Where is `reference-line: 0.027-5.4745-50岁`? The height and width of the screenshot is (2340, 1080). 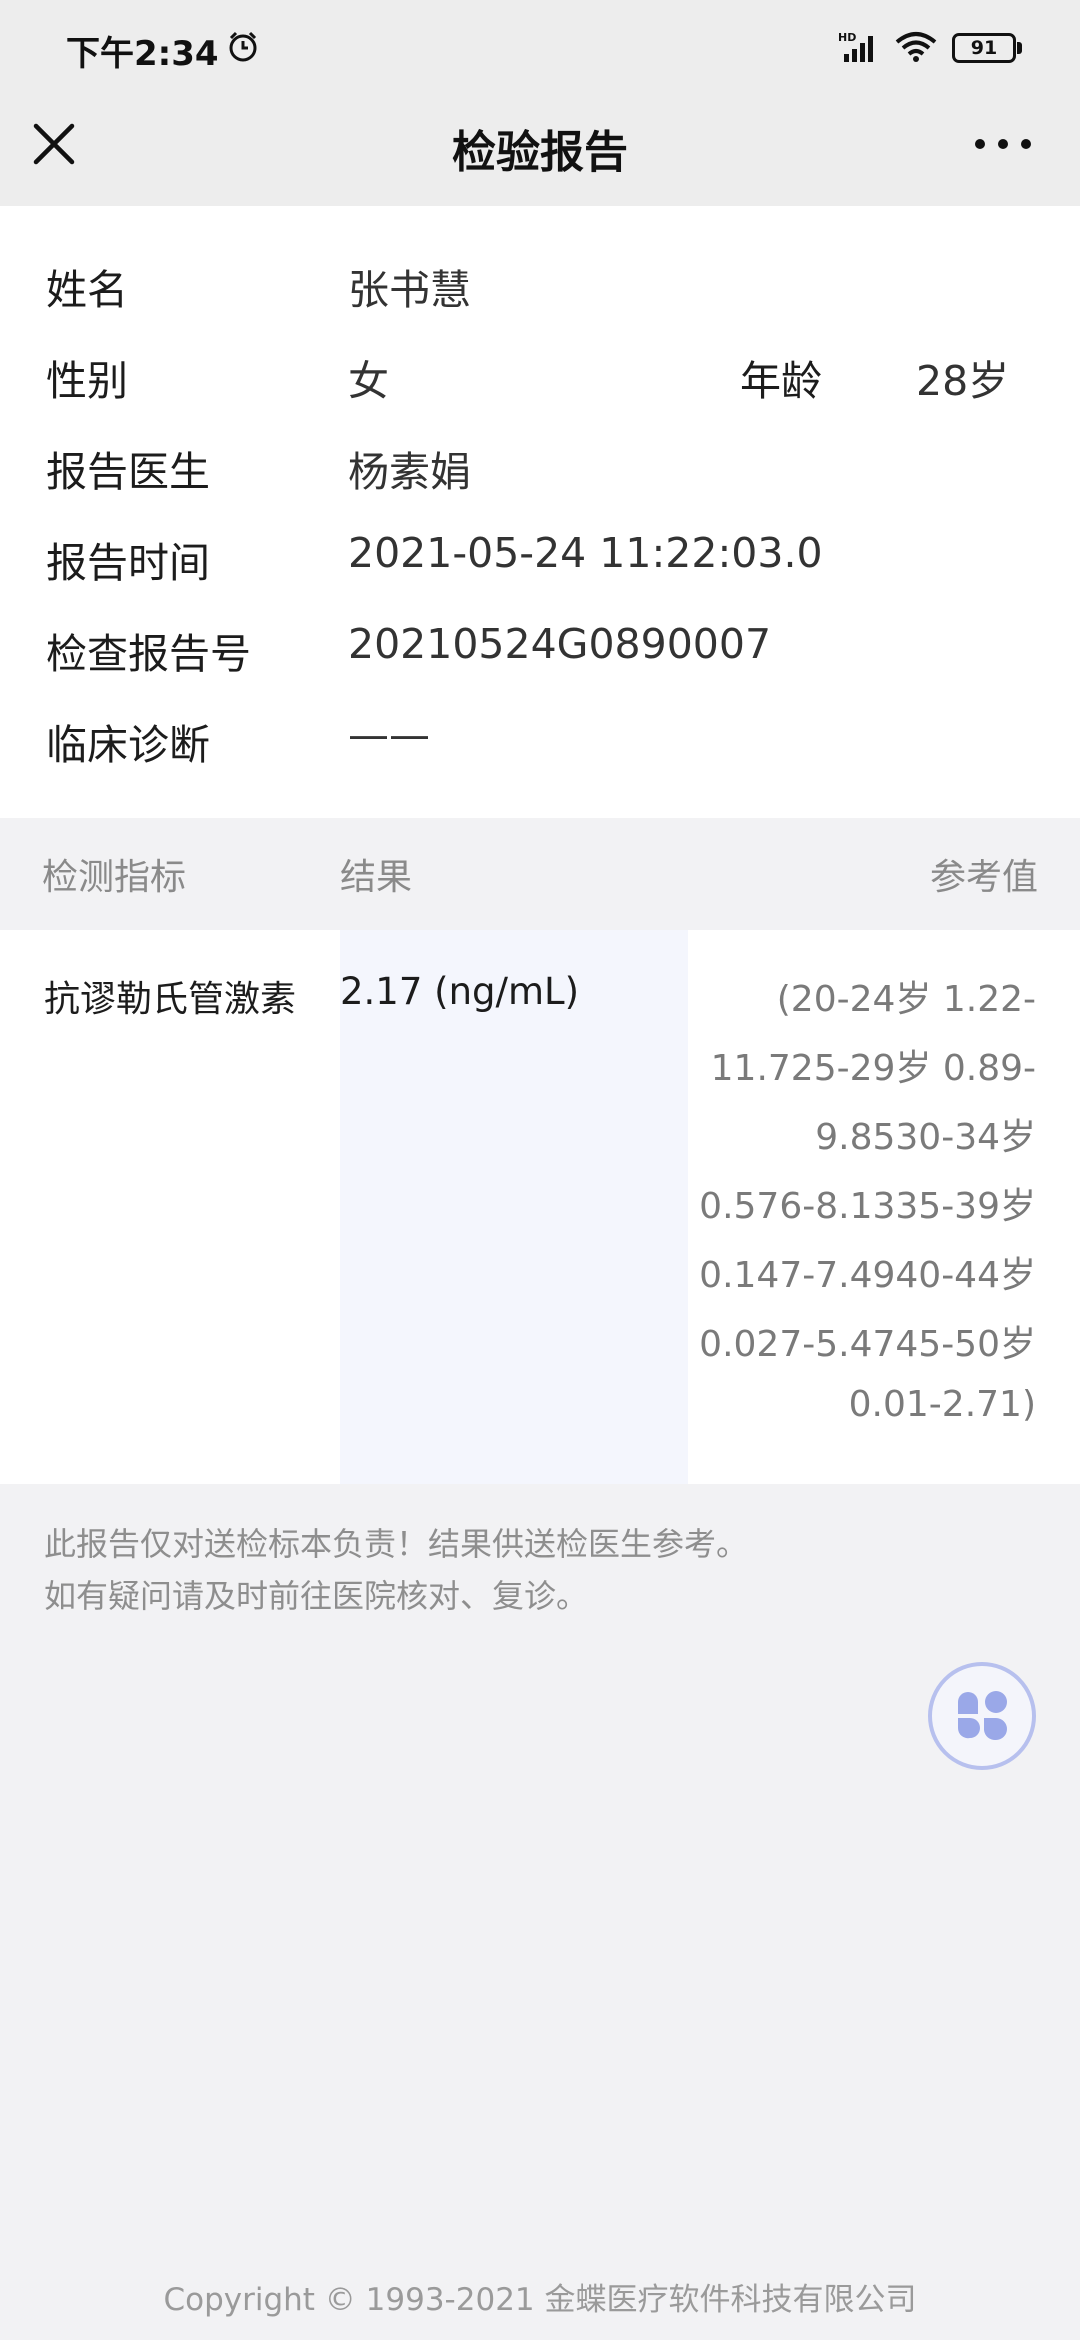
reference-line: 0.027-5.4745-50岁 is located at coordinates (867, 1344).